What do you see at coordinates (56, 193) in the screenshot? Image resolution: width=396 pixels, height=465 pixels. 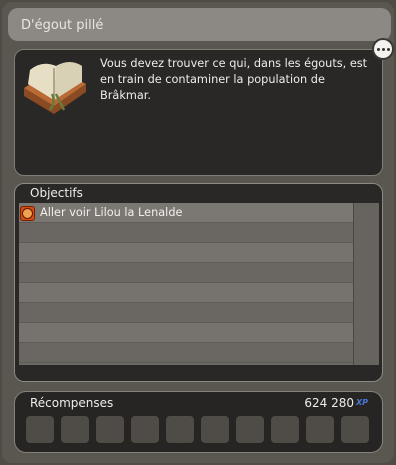 I see `objectives-header: Objectifs` at bounding box center [56, 193].